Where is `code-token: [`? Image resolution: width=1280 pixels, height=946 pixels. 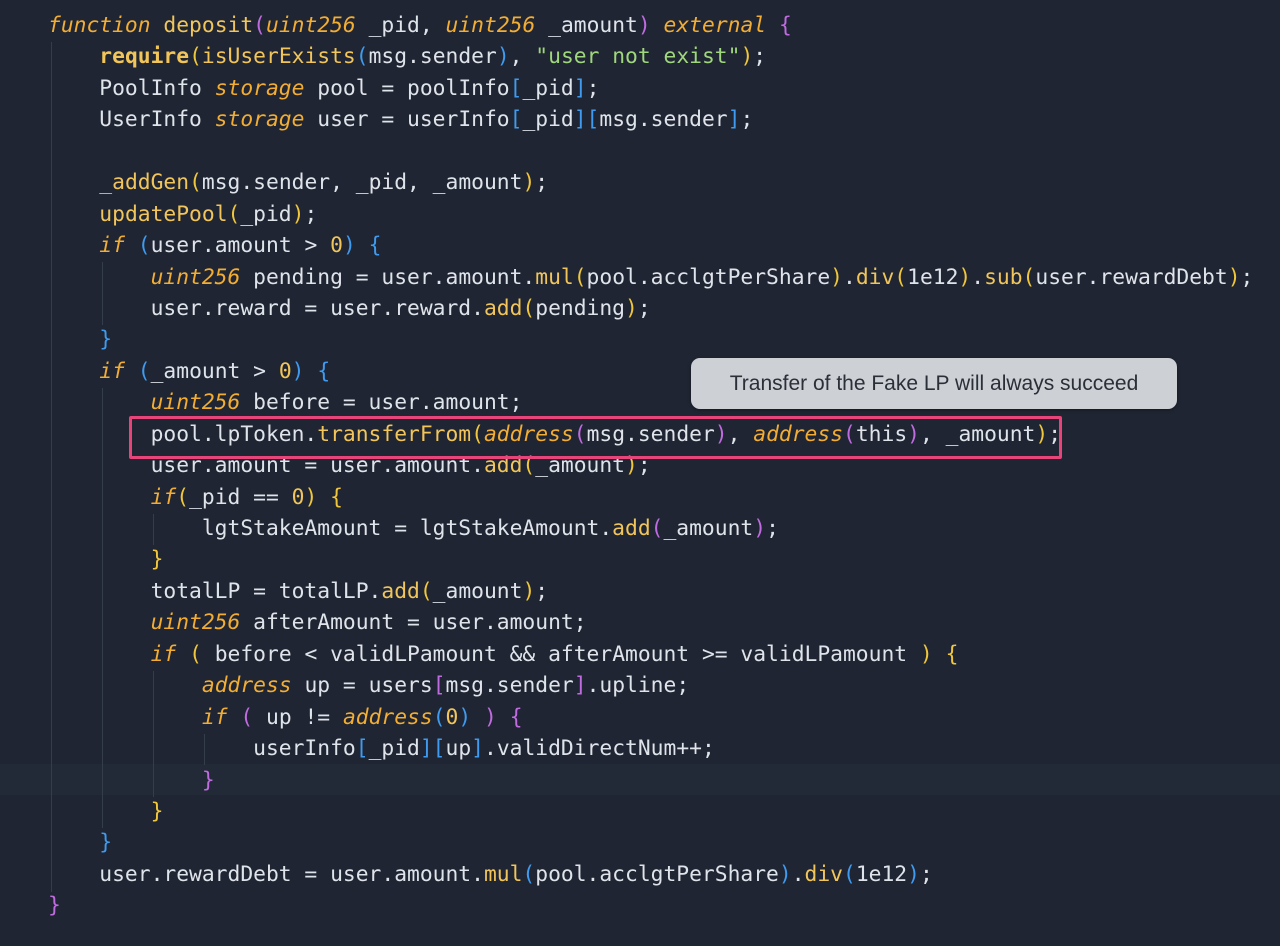
code-token: [ is located at coordinates (516, 120).